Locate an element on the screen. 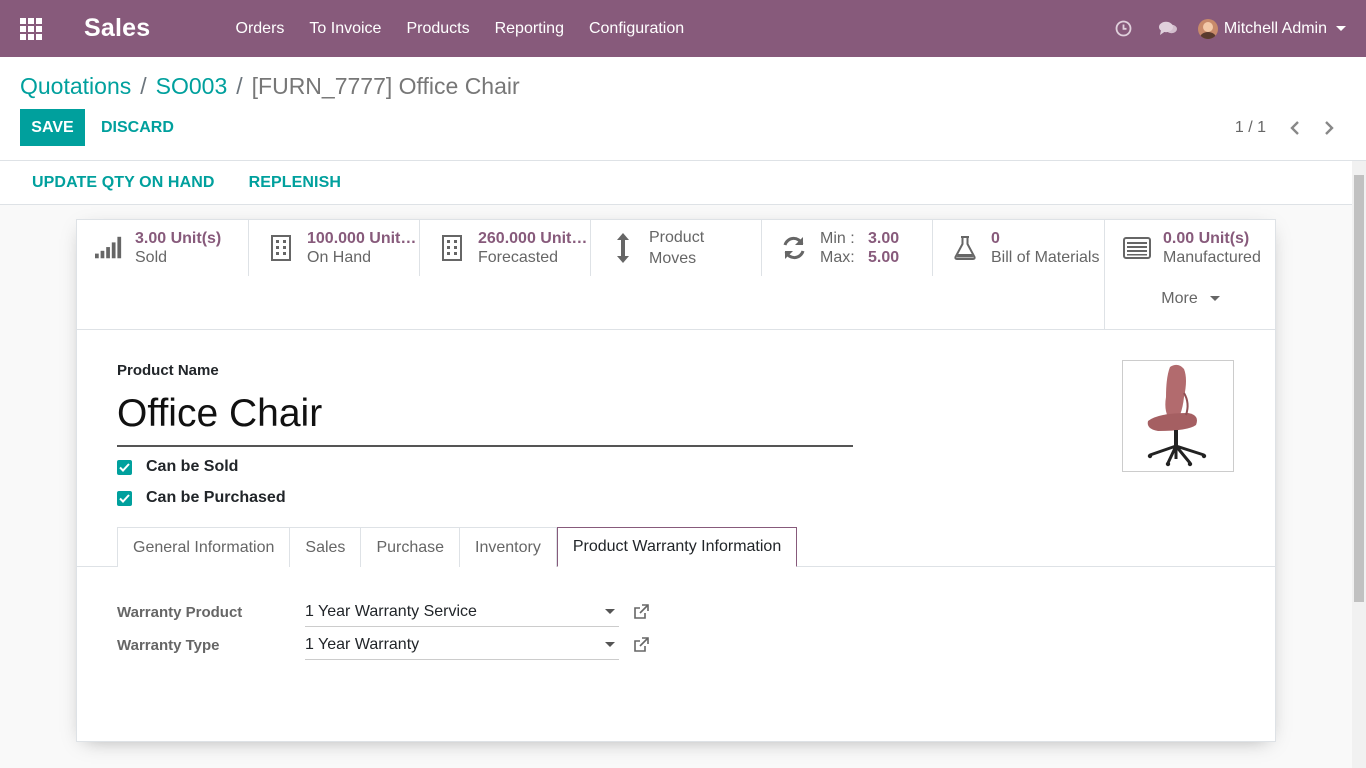 The image size is (1366, 768). user-menu: Mitchell Admin is located at coordinates (1271, 28).